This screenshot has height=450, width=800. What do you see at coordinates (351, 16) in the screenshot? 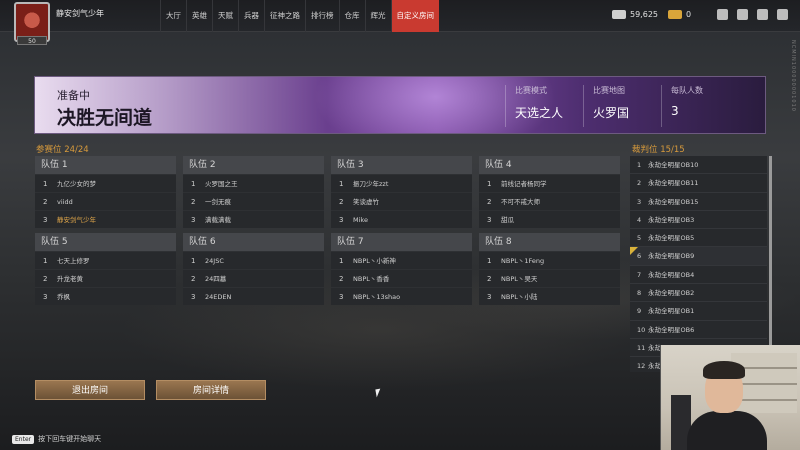
I see `nav-item-storage: 仓库` at bounding box center [351, 16].